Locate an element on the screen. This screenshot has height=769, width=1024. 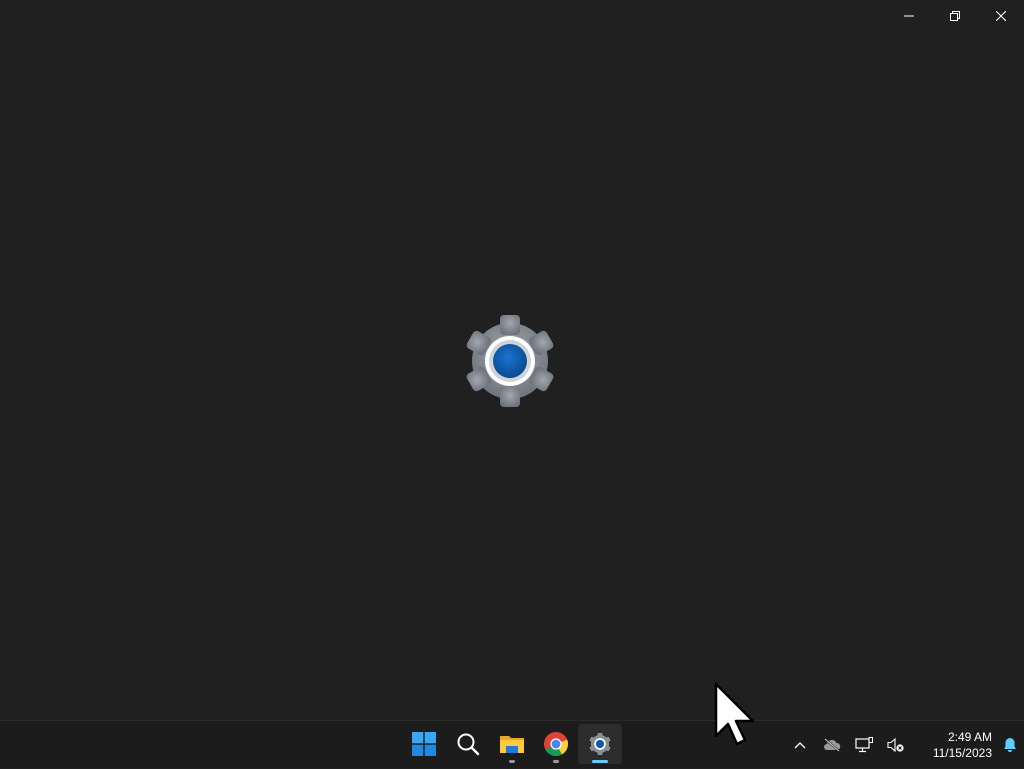
notification-button is located at coordinates (1010, 745).